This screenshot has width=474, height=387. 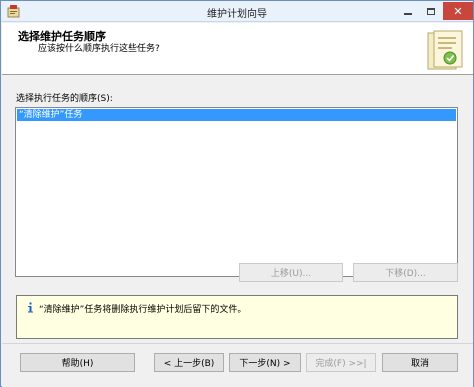 I want to click on close-icon: ✕, so click(x=458, y=11).